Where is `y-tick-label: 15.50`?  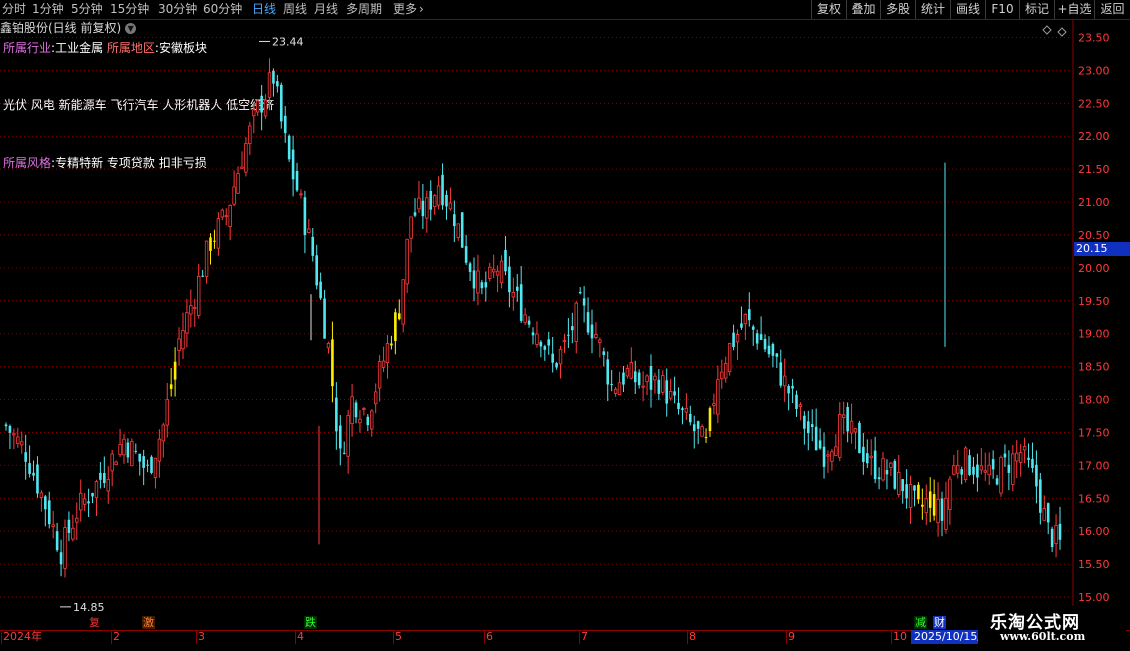 y-tick-label: 15.50 is located at coordinates (1094, 564).